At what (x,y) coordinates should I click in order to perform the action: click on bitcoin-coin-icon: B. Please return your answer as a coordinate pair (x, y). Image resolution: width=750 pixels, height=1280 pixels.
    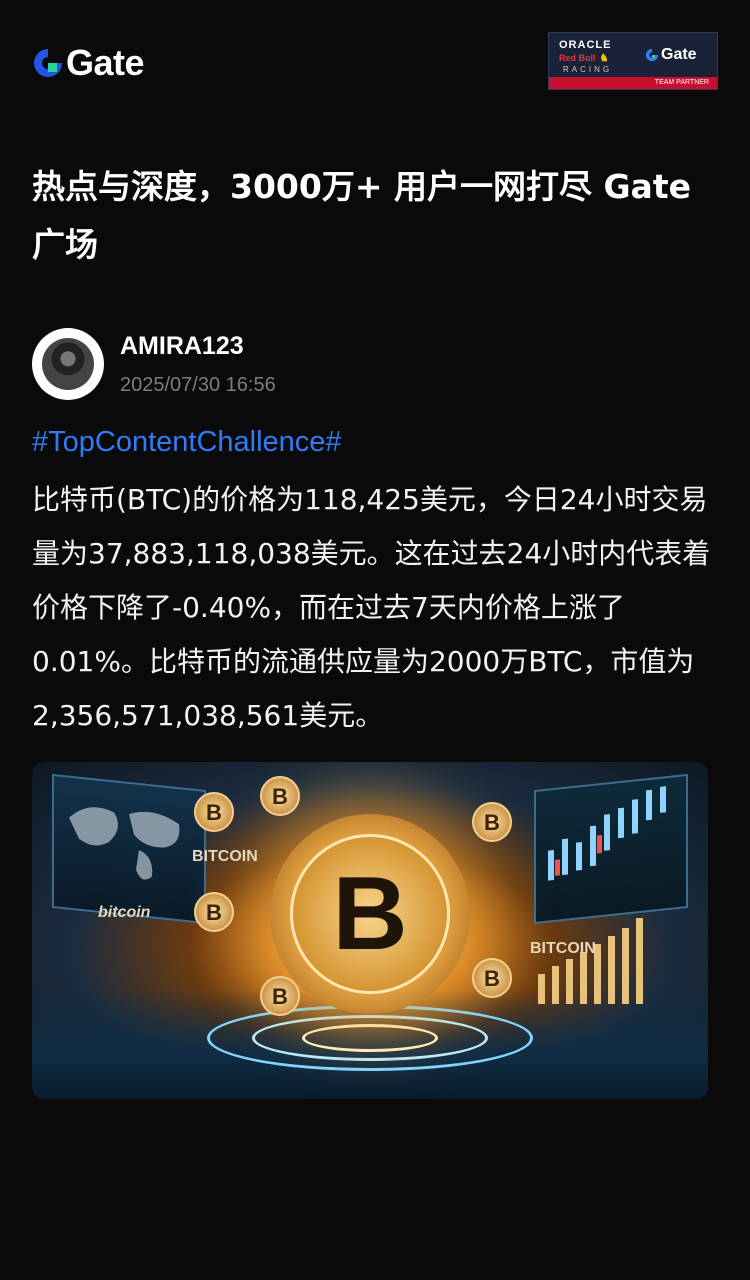
    Looking at the image, I should click on (370, 913).